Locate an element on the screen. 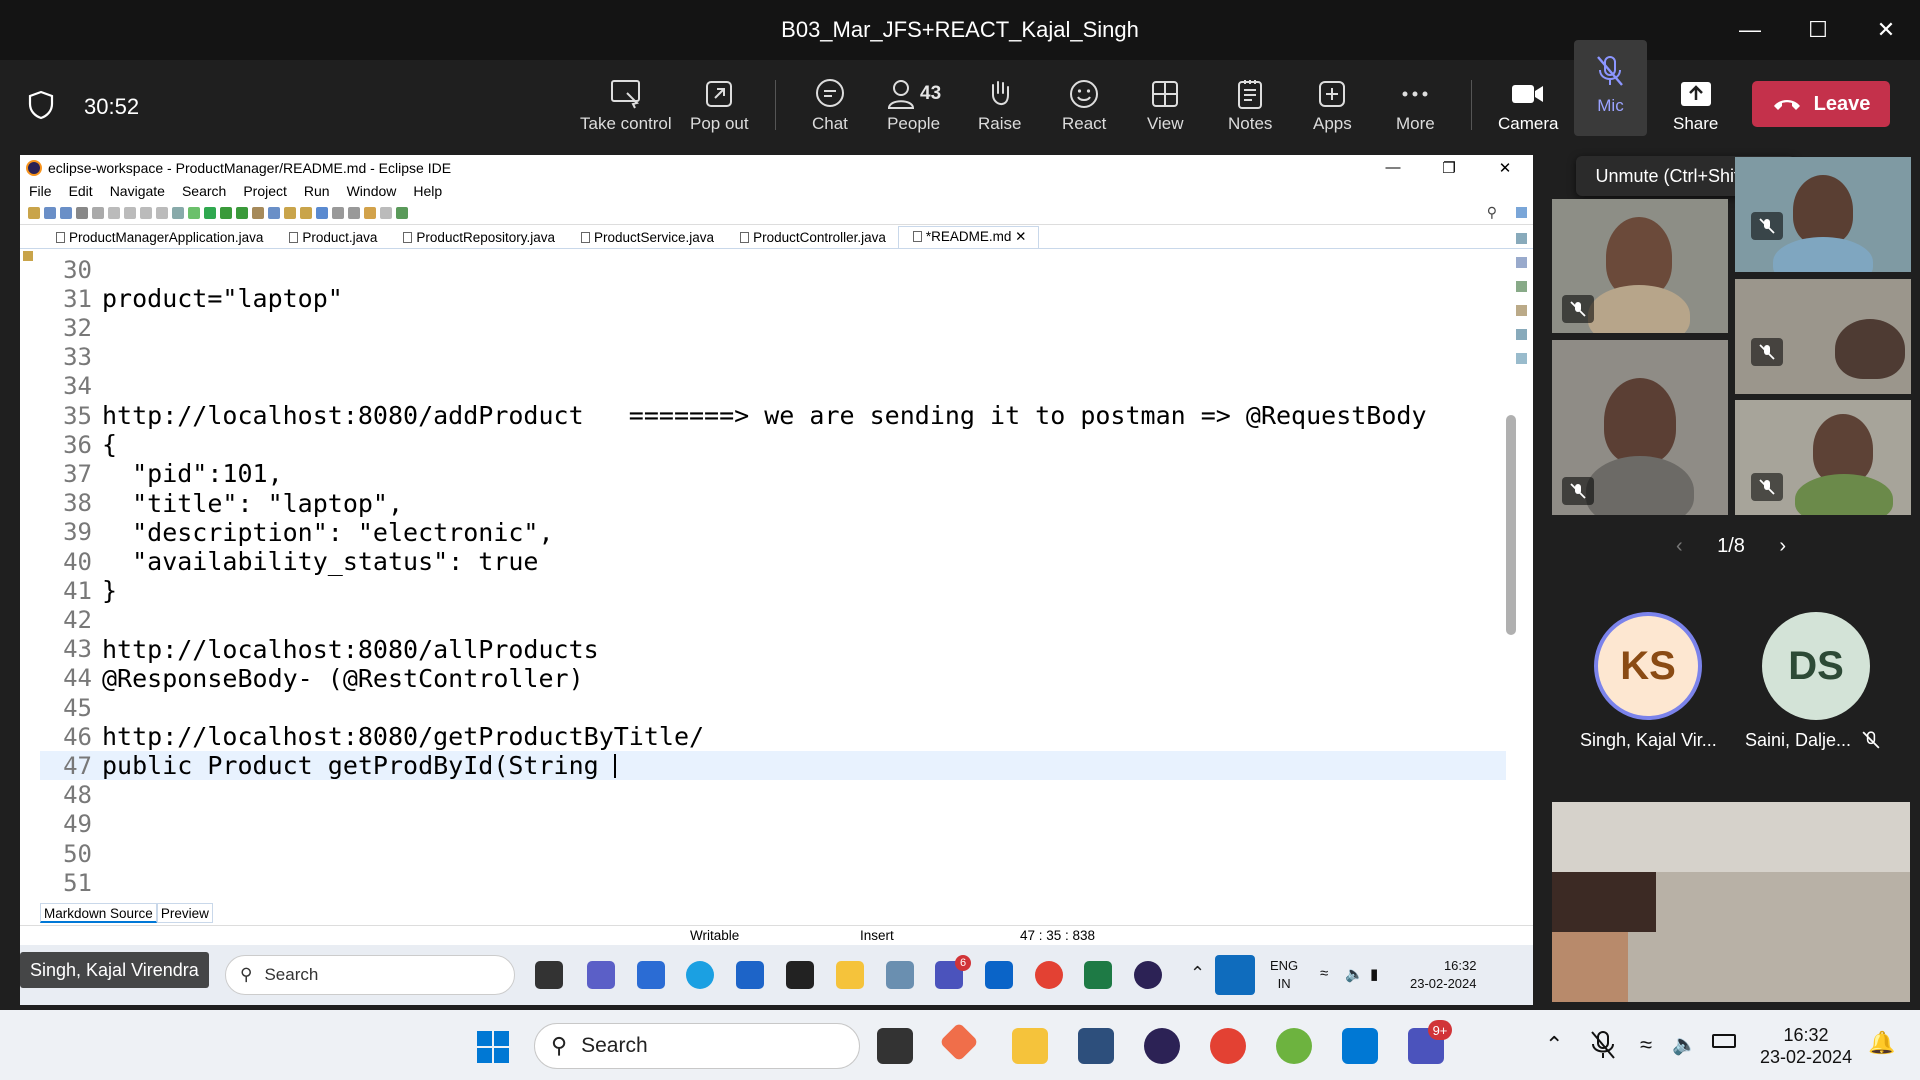 This screenshot has height=1080, width=1920. save-icon is located at coordinates (50, 212).